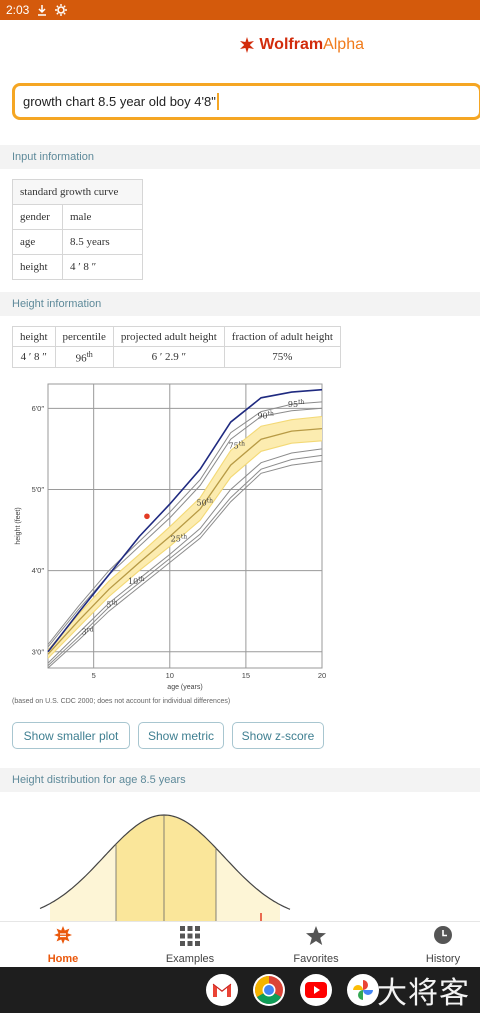 The image size is (480, 1013). I want to click on table-cell-value: 8.5 years, so click(102, 242).